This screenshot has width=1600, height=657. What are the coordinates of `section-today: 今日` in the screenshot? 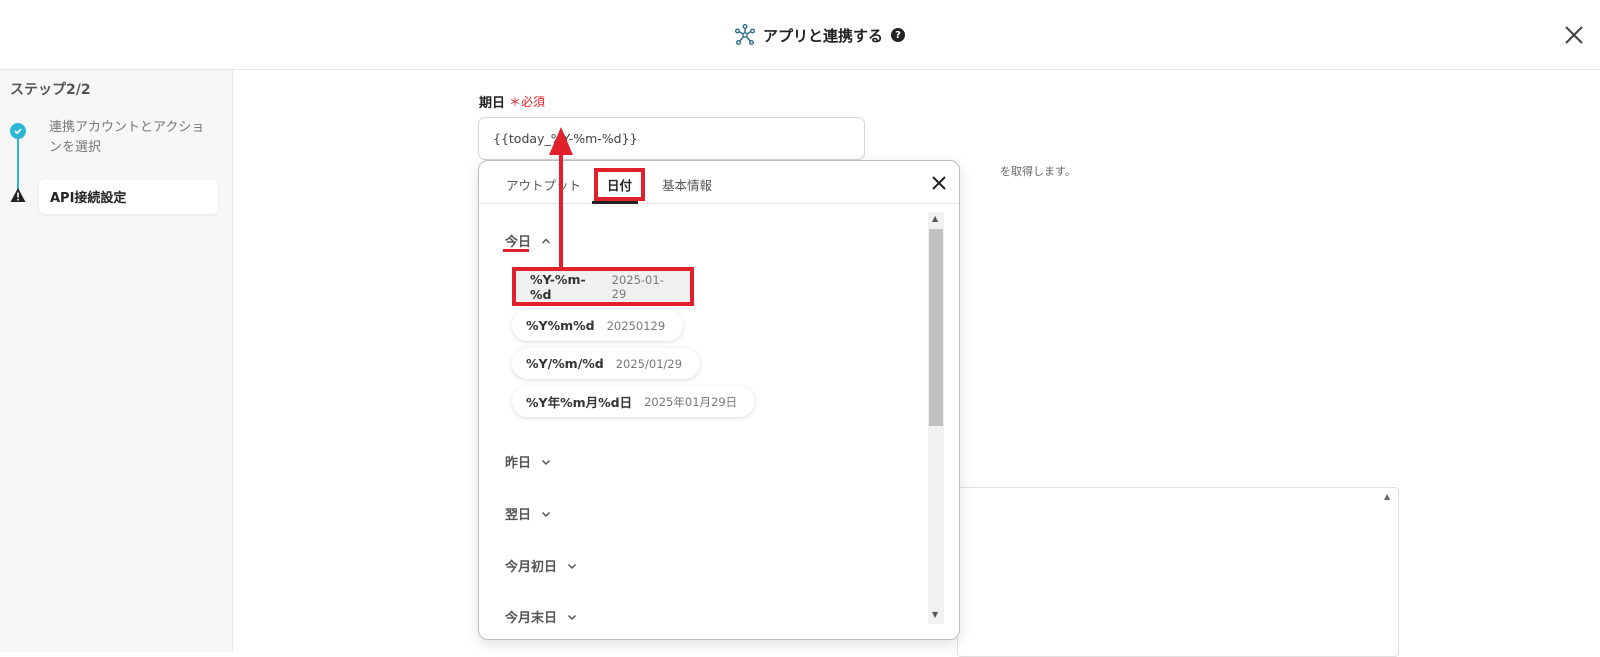 It's located at (528, 240).